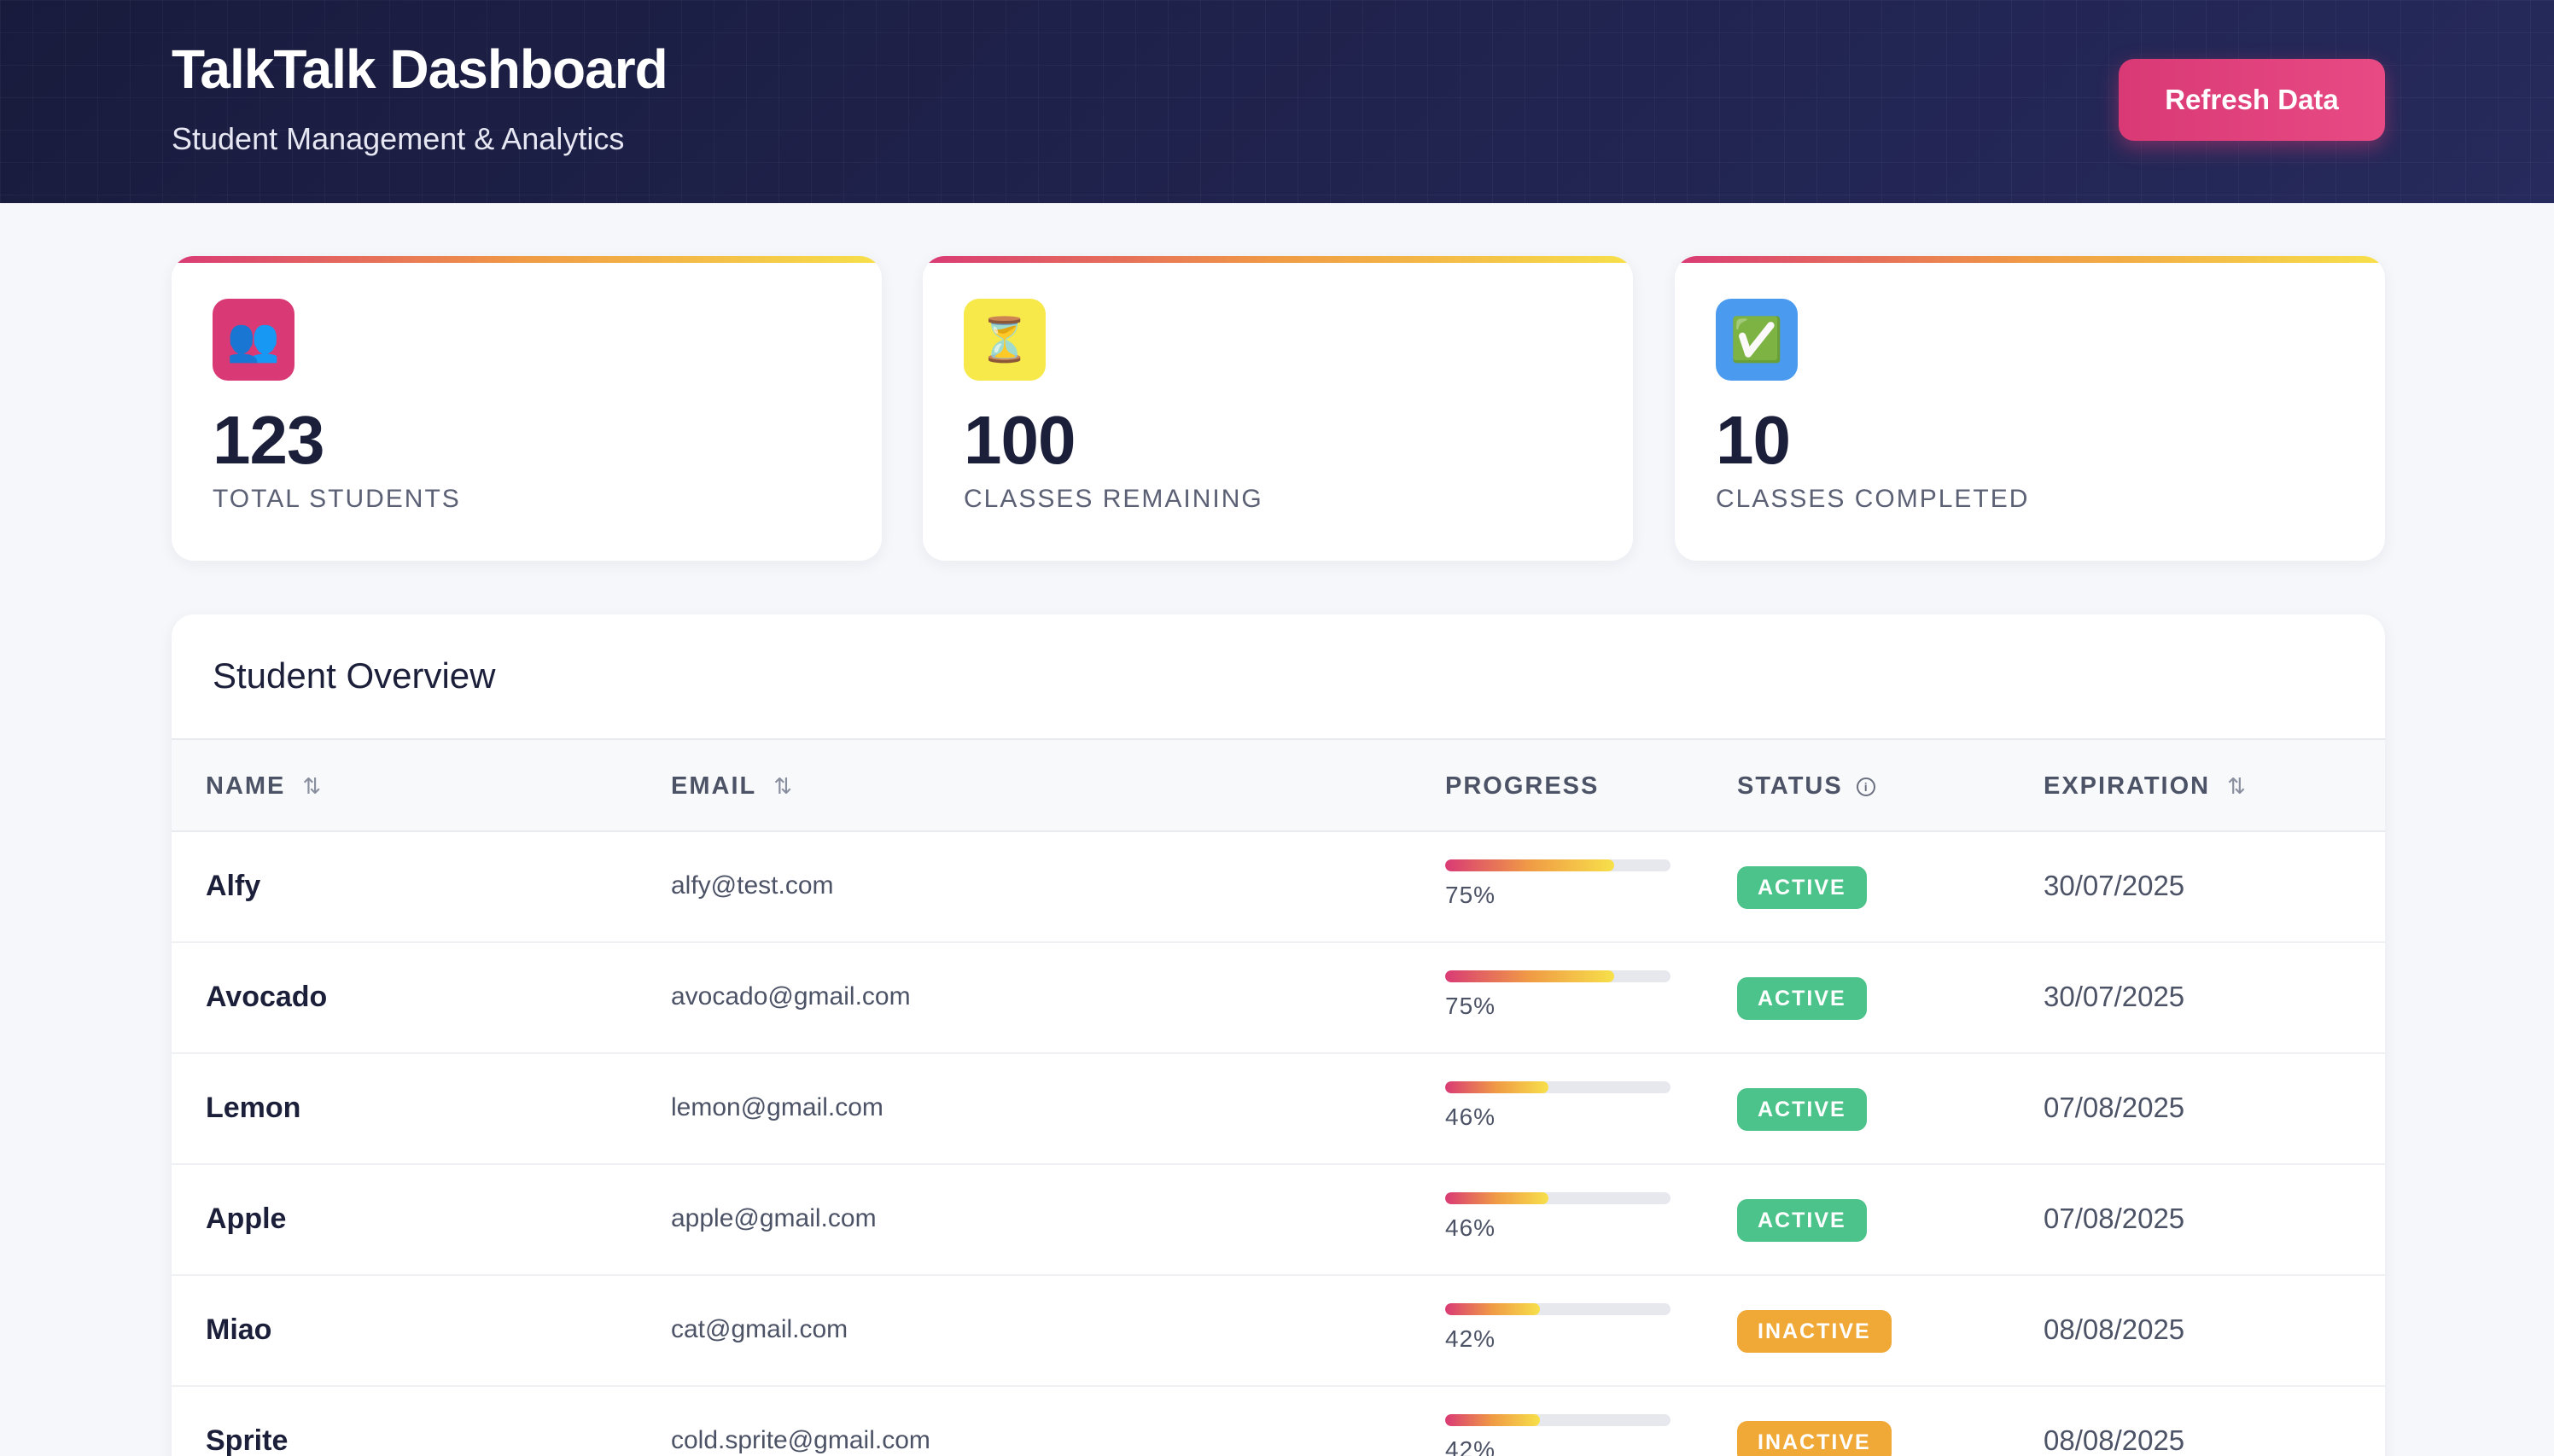 The width and height of the screenshot is (2554, 1456). Describe the element at coordinates (239, 1329) in the screenshot. I see `student-name: Miao` at that location.